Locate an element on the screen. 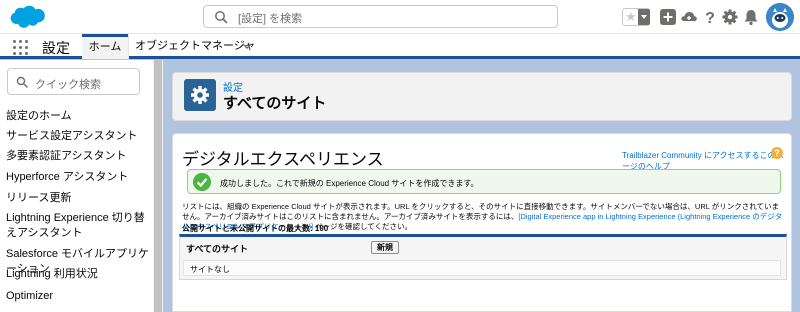 This screenshot has width=800, height=312. max-site-count: 公開サイトと未公開サイトの最大数: 100 is located at coordinates (255, 228).